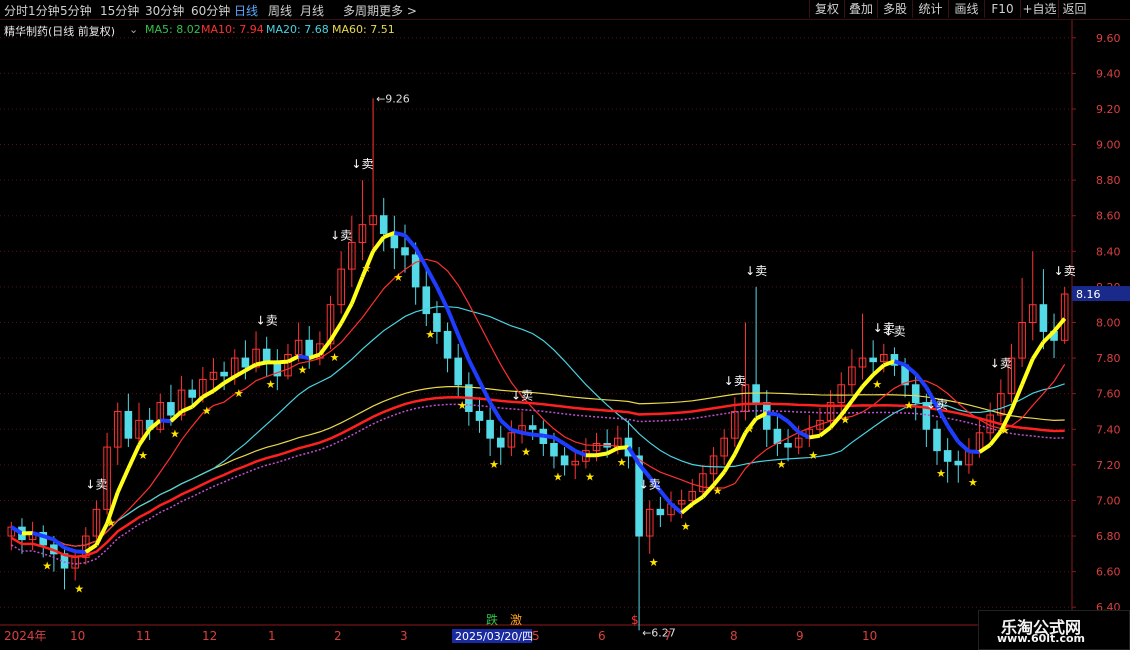 The height and width of the screenshot is (650, 1130). What do you see at coordinates (1108, 251) in the screenshot?
I see `price-tick-label: 8.40` at bounding box center [1108, 251].